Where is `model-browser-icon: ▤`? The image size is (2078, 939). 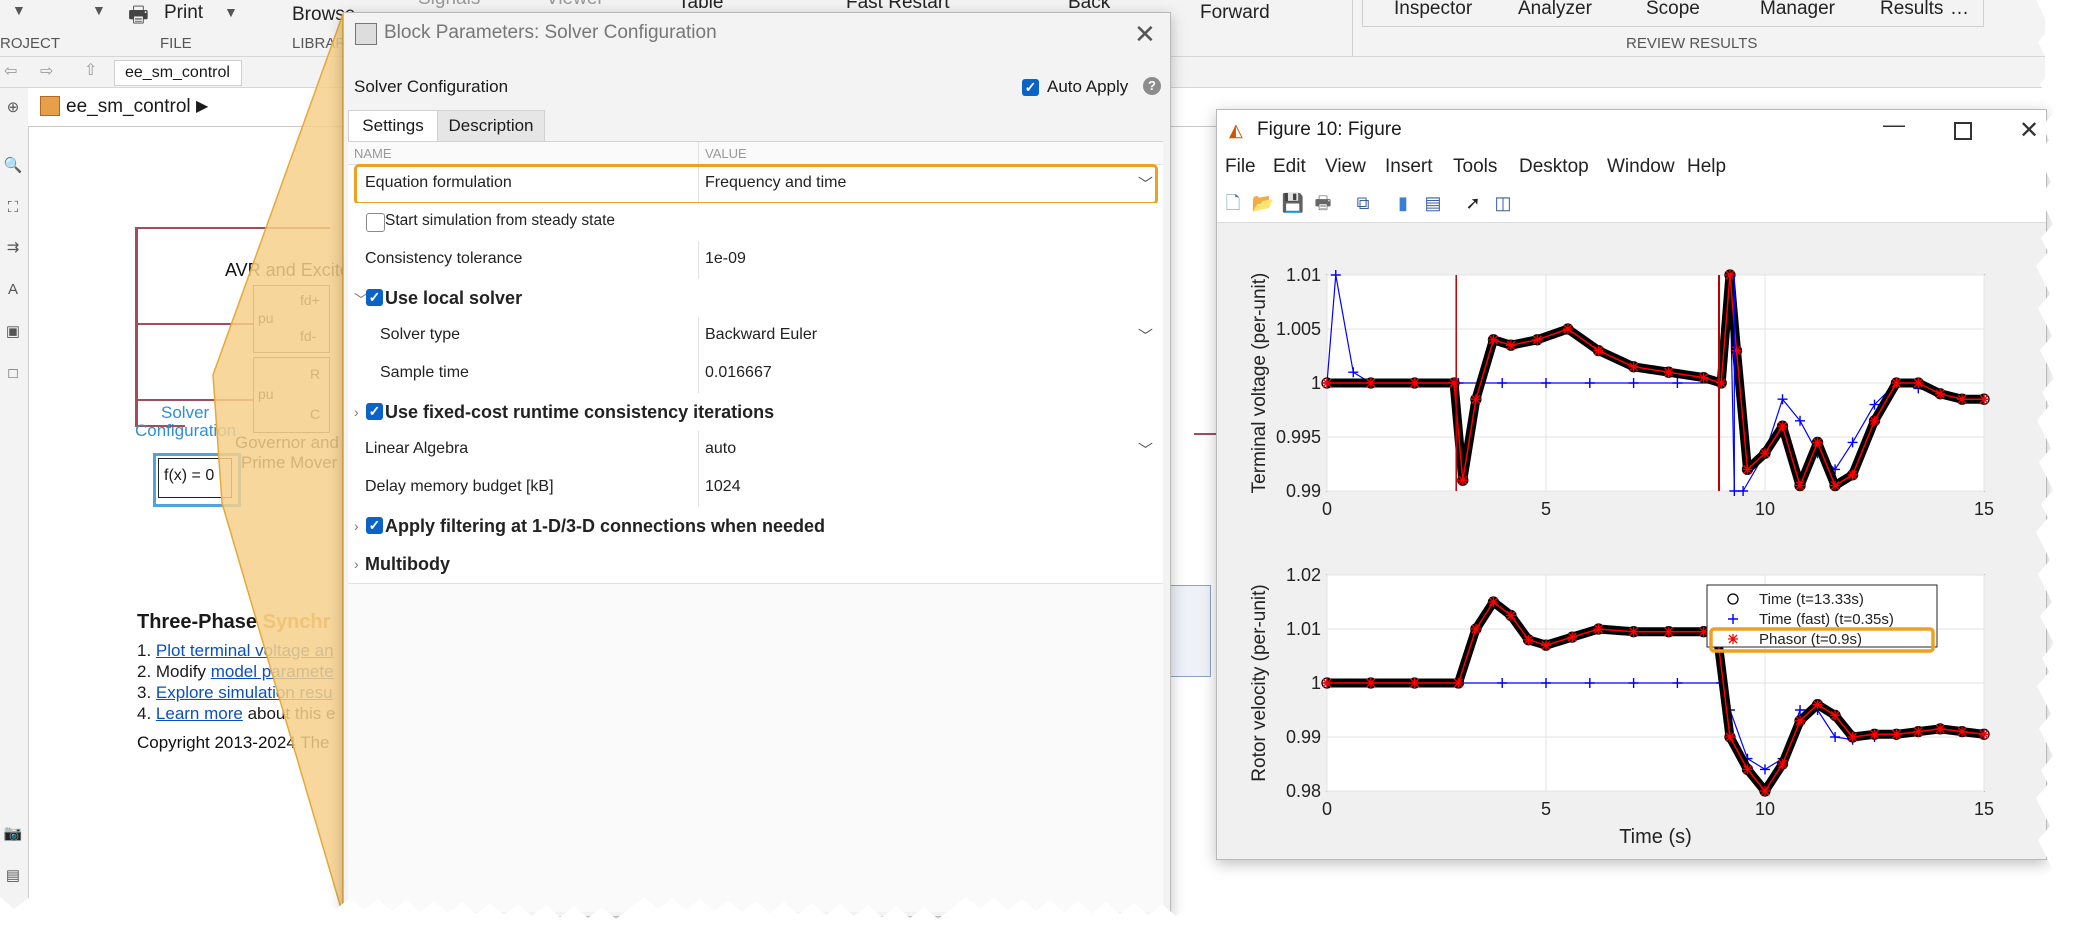
model-browser-icon: ▤ is located at coordinates (13, 876).